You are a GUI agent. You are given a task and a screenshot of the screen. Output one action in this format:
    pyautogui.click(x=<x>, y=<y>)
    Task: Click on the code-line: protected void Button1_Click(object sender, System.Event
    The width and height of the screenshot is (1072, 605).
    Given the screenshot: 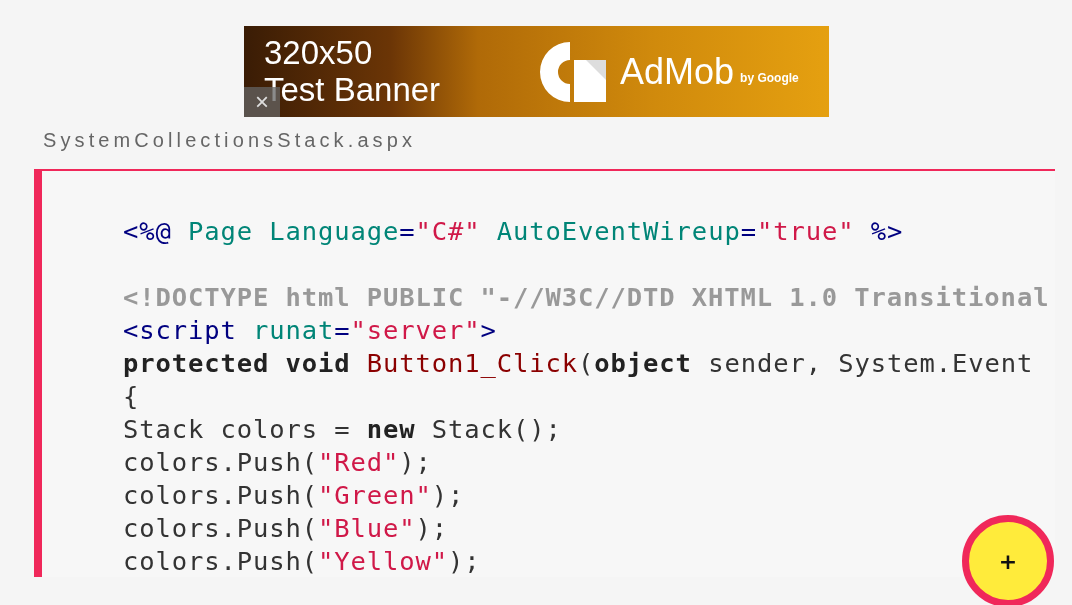 What is the action you would take?
    pyautogui.click(x=578, y=363)
    